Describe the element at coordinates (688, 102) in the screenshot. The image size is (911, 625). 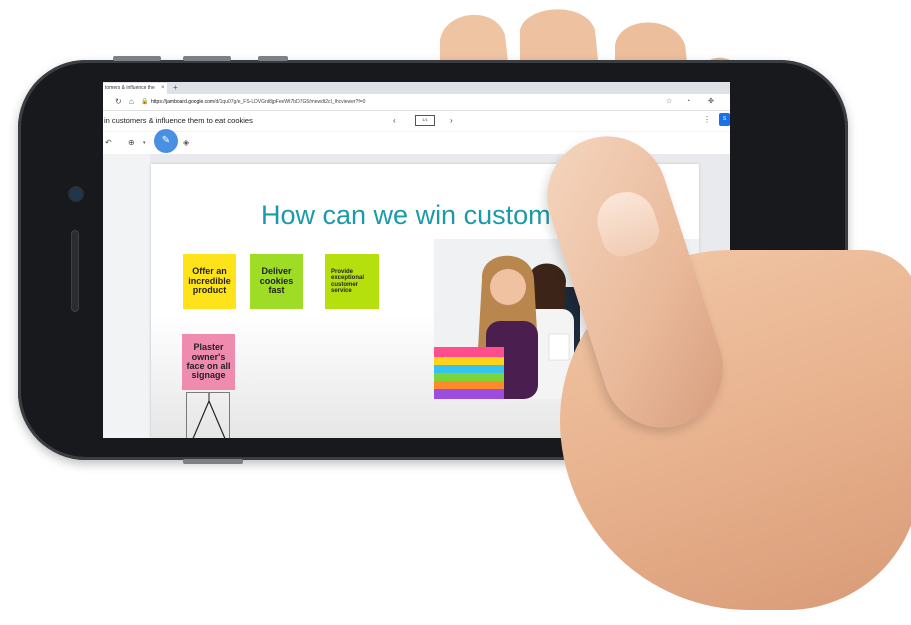
I see `extension-icon: ◔` at that location.